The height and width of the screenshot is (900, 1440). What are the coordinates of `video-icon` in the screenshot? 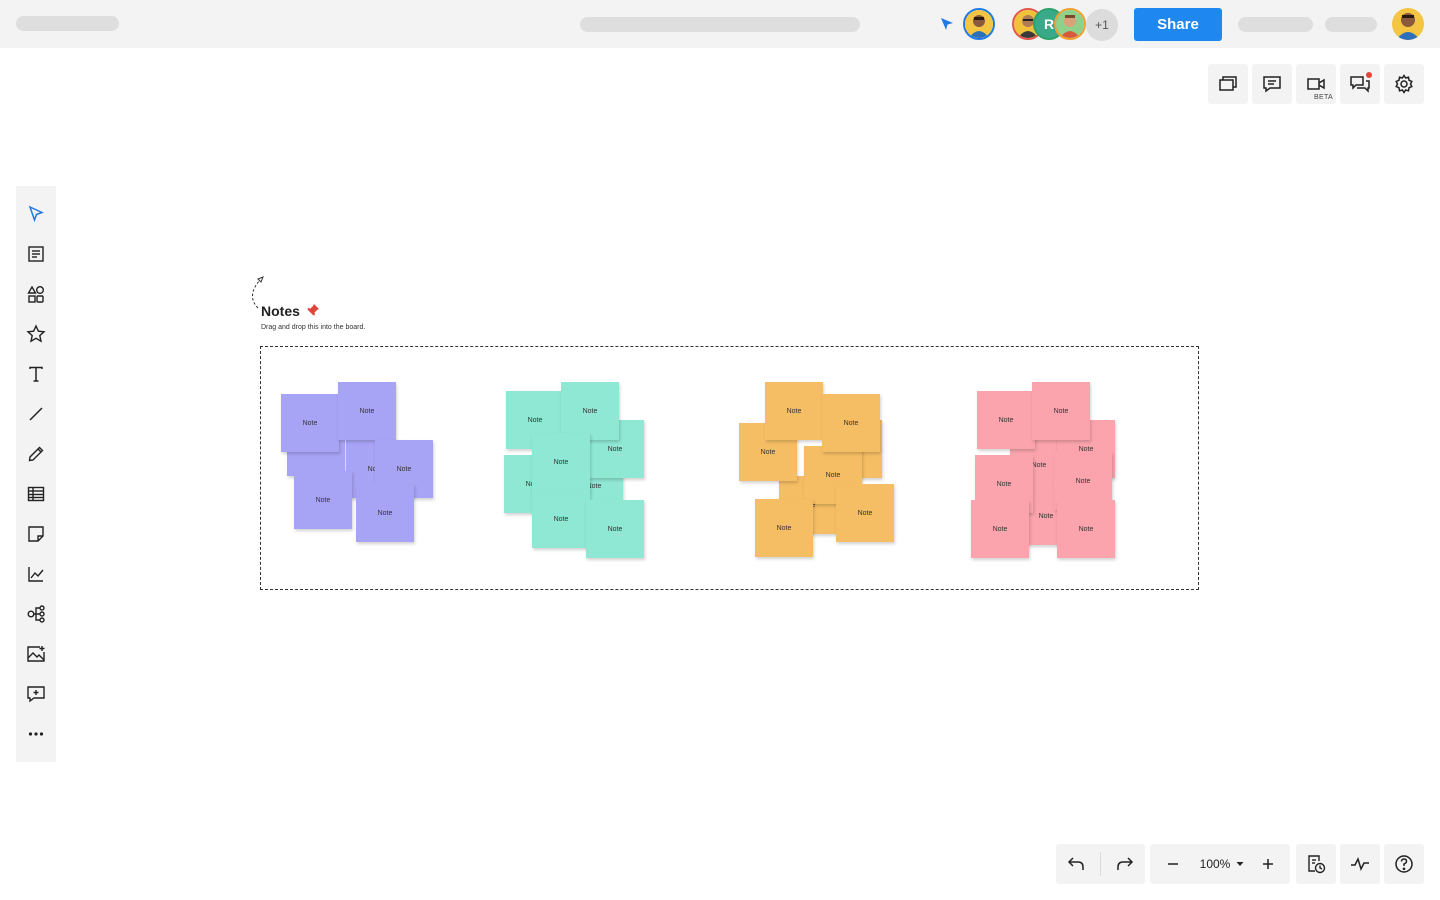 It's located at (1316, 84).